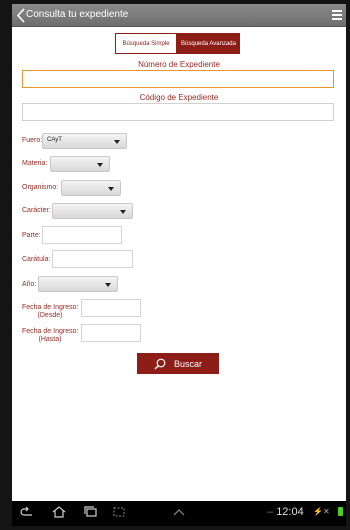 This screenshot has height=530, width=350. I want to click on parte-label: Parte:, so click(31, 235).